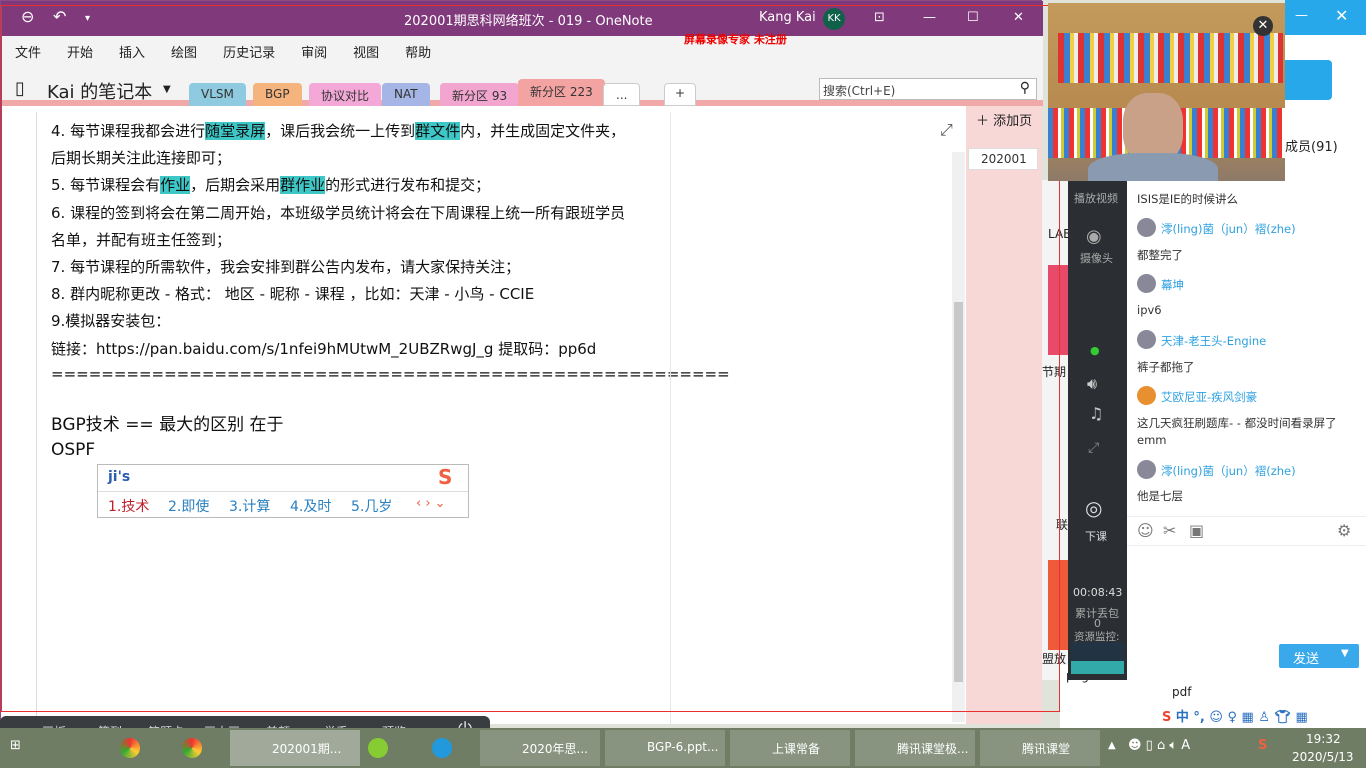  Describe the element at coordinates (310, 506) in the screenshot. I see `ime-candidate: 4.及时` at that location.